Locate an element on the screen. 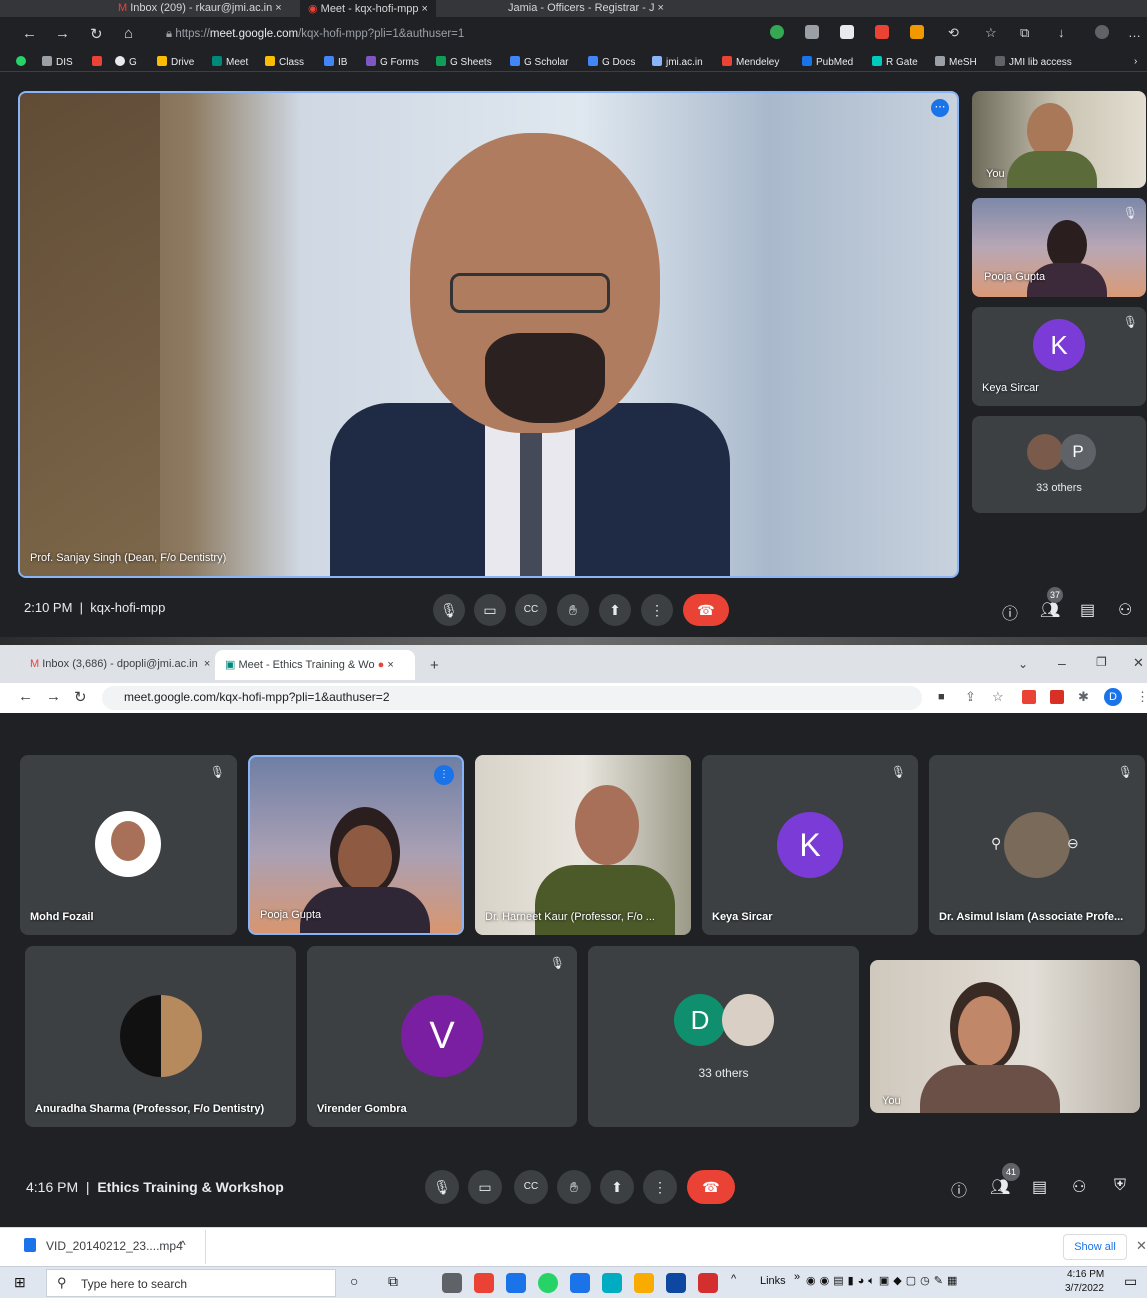 Image resolution: width=1147 pixels, height=1298 pixels. tile-keya-sircar-top: 🎙︎ K Keya Sircar is located at coordinates (1059, 356).